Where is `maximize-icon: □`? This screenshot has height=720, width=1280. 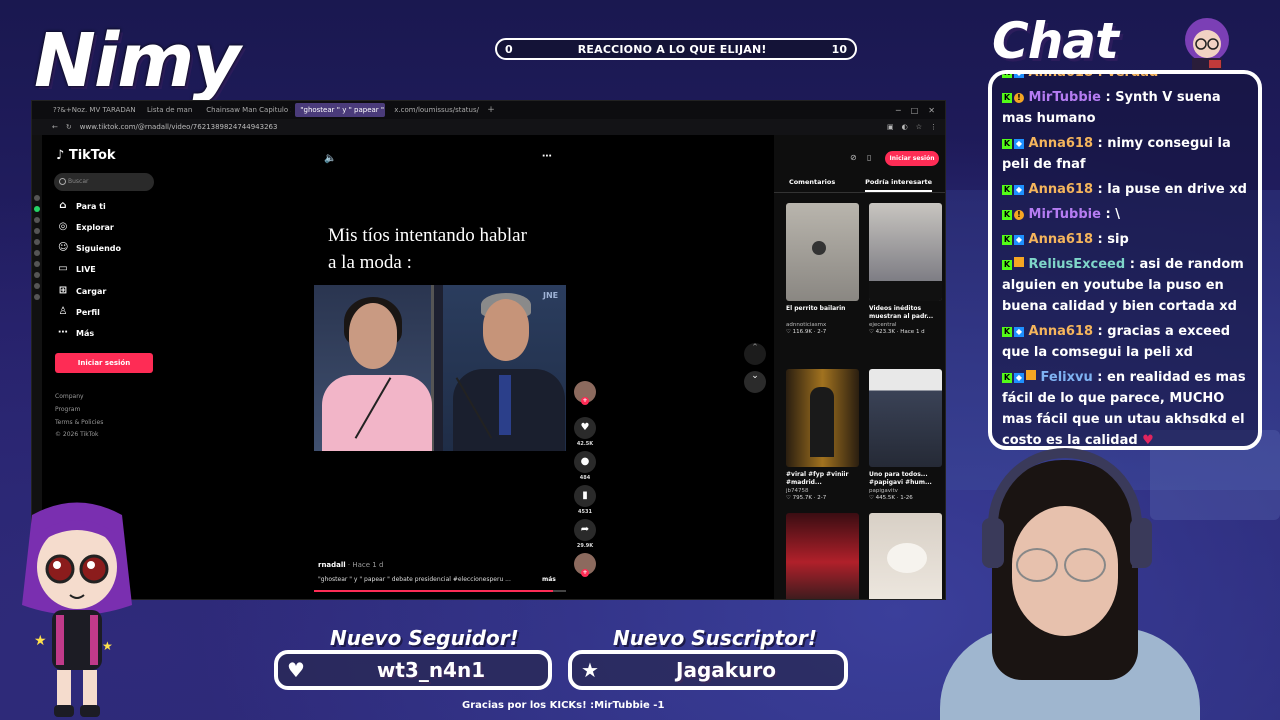
maximize-icon: □ is located at coordinates (915, 110).